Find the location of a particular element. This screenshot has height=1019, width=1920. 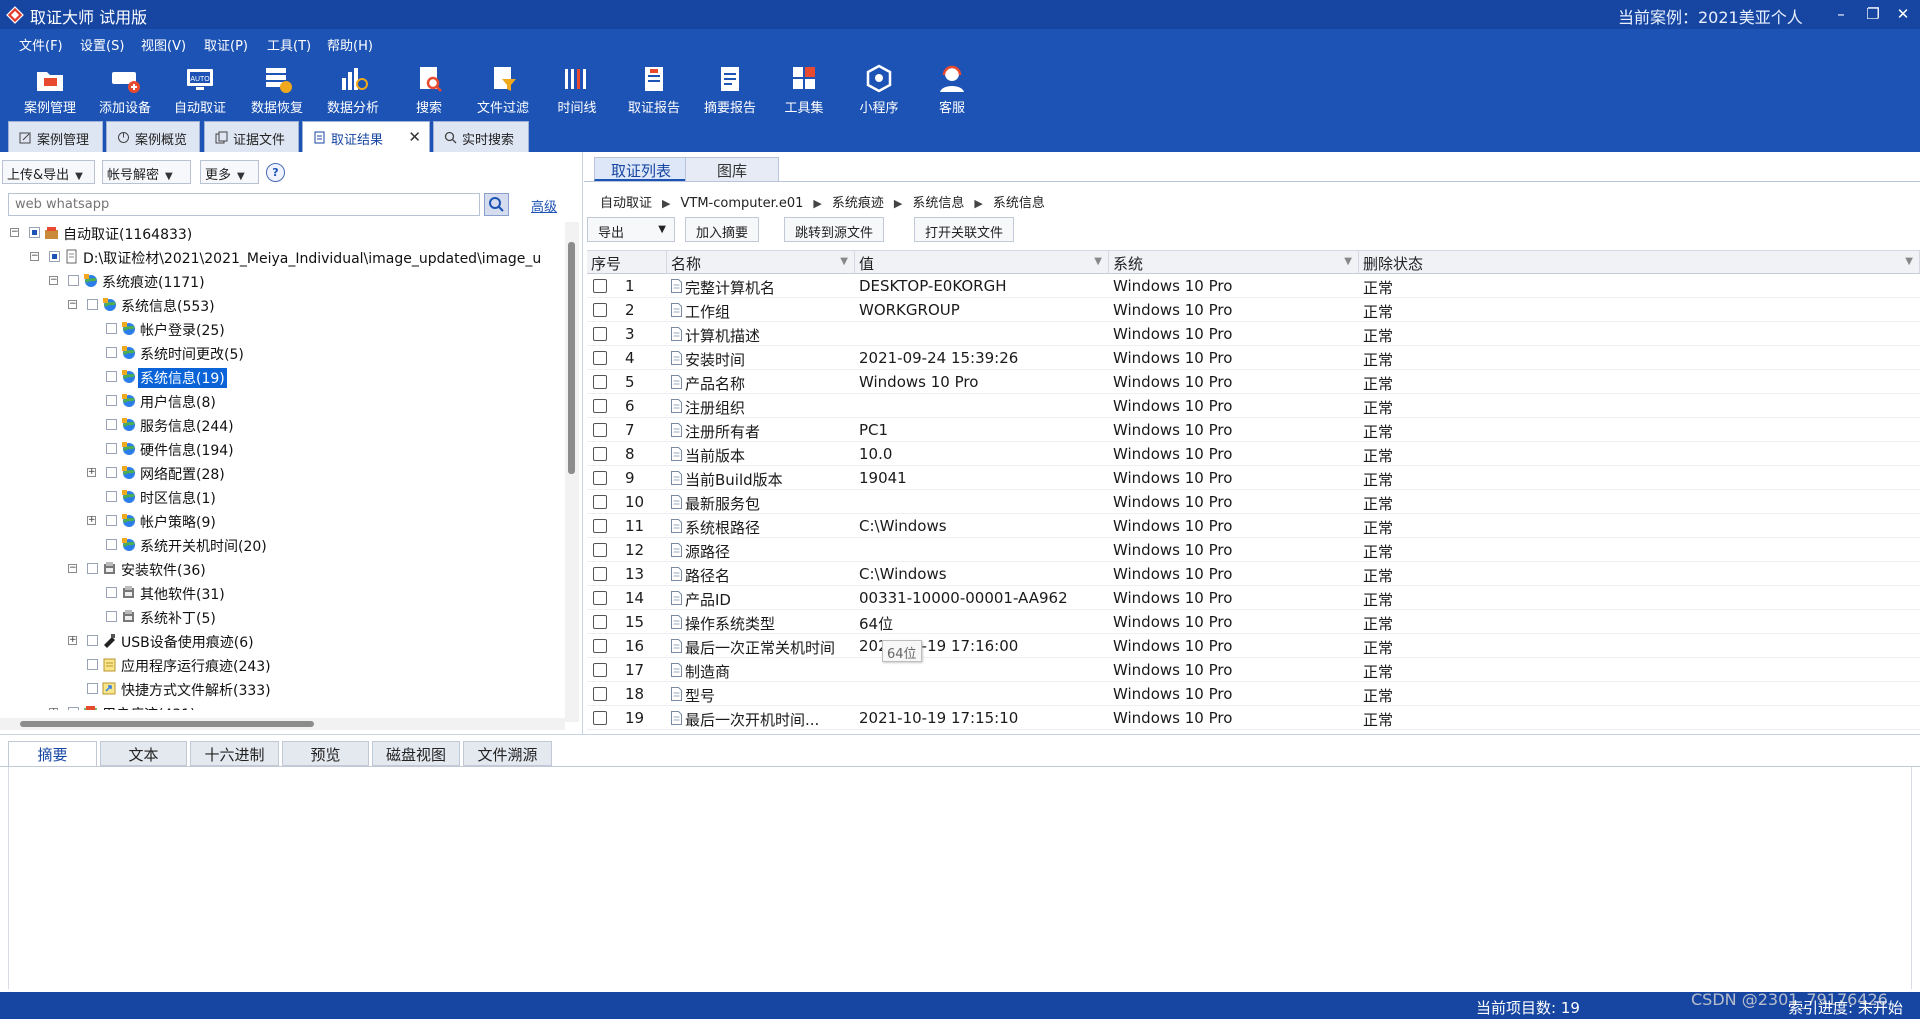

table-row: 15 操作系统类型 64位 Windows 10 Pro 正常 is located at coordinates (1253, 622).